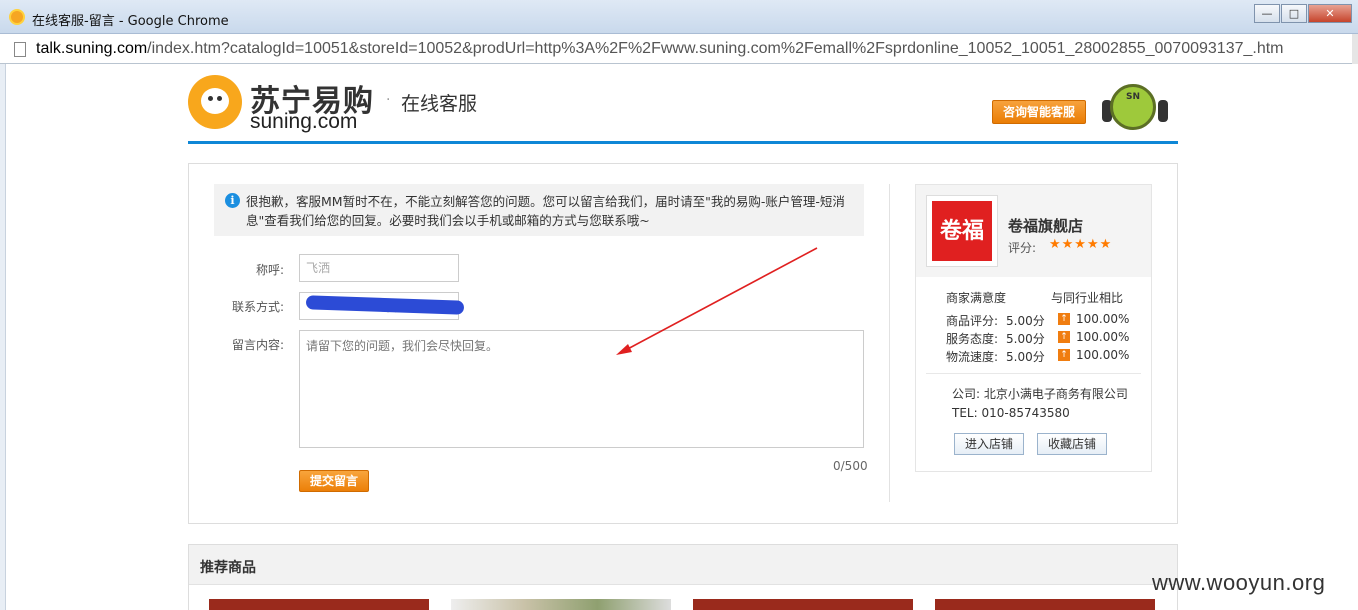 This screenshot has height=610, width=1358. I want to click on lion-face, so click(215, 101).